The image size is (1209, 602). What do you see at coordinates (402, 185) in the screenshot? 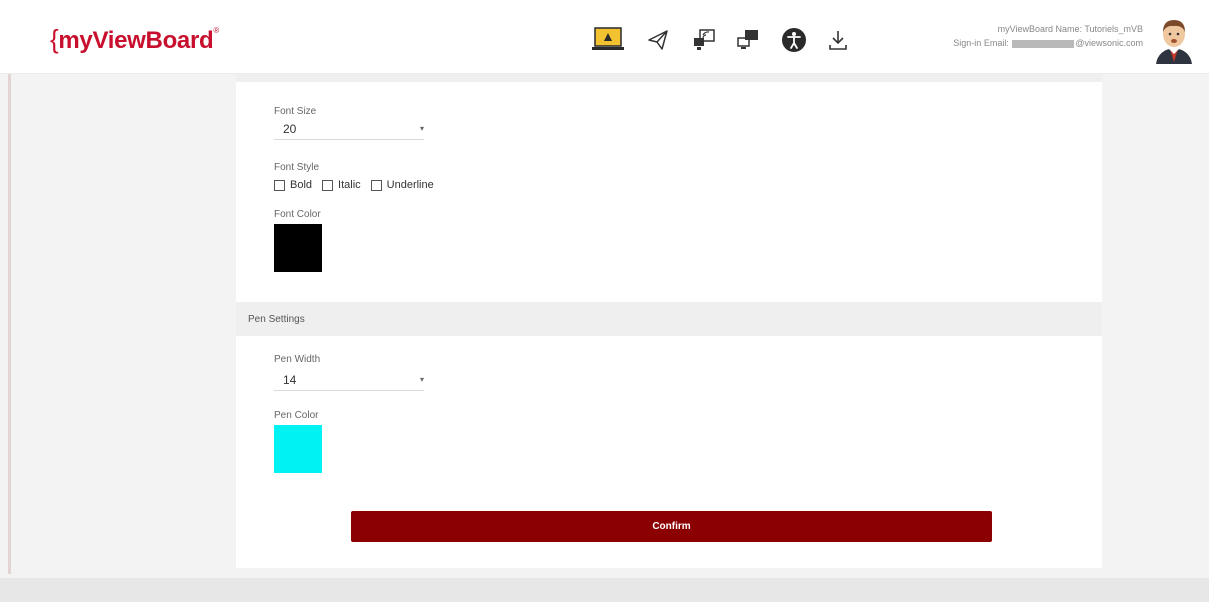
I see `underline-option: Underline` at bounding box center [402, 185].